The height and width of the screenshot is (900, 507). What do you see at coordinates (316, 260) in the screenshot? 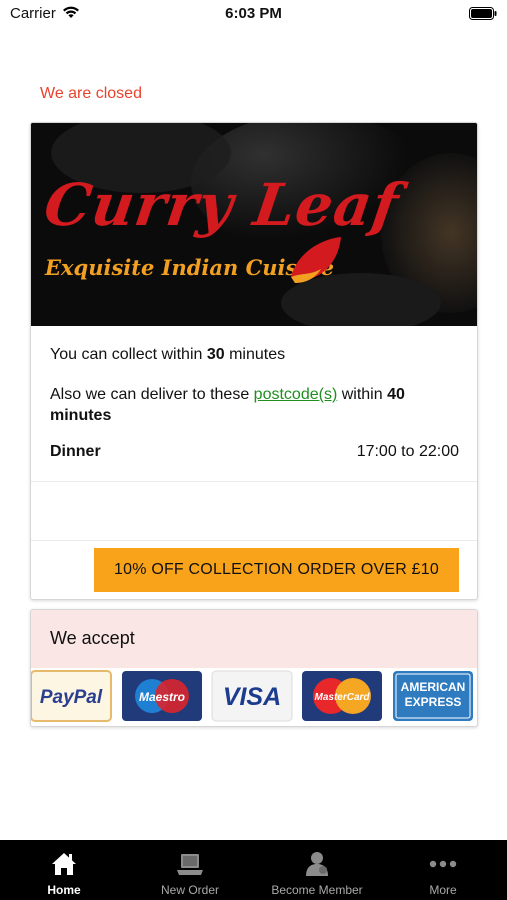
I see `leaf-logo-icon` at bounding box center [316, 260].